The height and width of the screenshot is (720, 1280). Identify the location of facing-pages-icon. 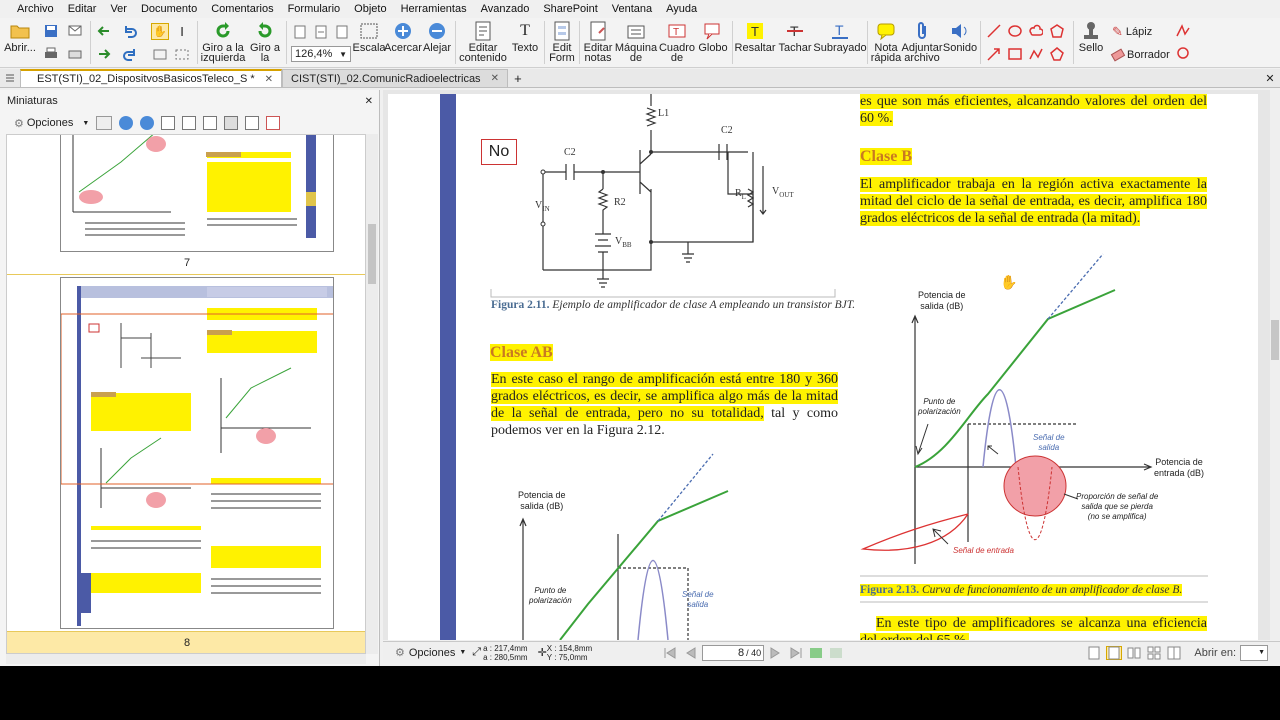
(1134, 653).